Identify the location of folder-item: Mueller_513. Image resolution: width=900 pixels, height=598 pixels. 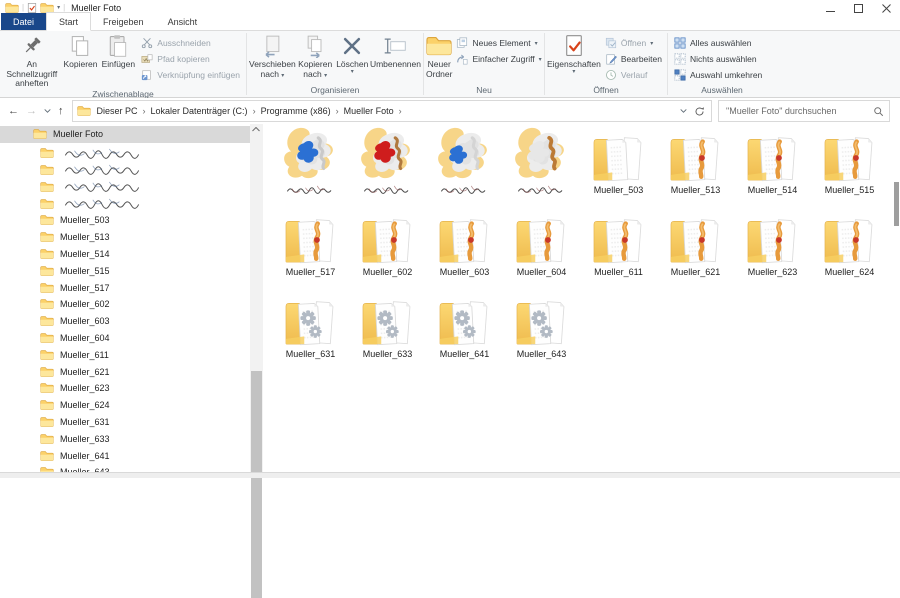
(695, 166).